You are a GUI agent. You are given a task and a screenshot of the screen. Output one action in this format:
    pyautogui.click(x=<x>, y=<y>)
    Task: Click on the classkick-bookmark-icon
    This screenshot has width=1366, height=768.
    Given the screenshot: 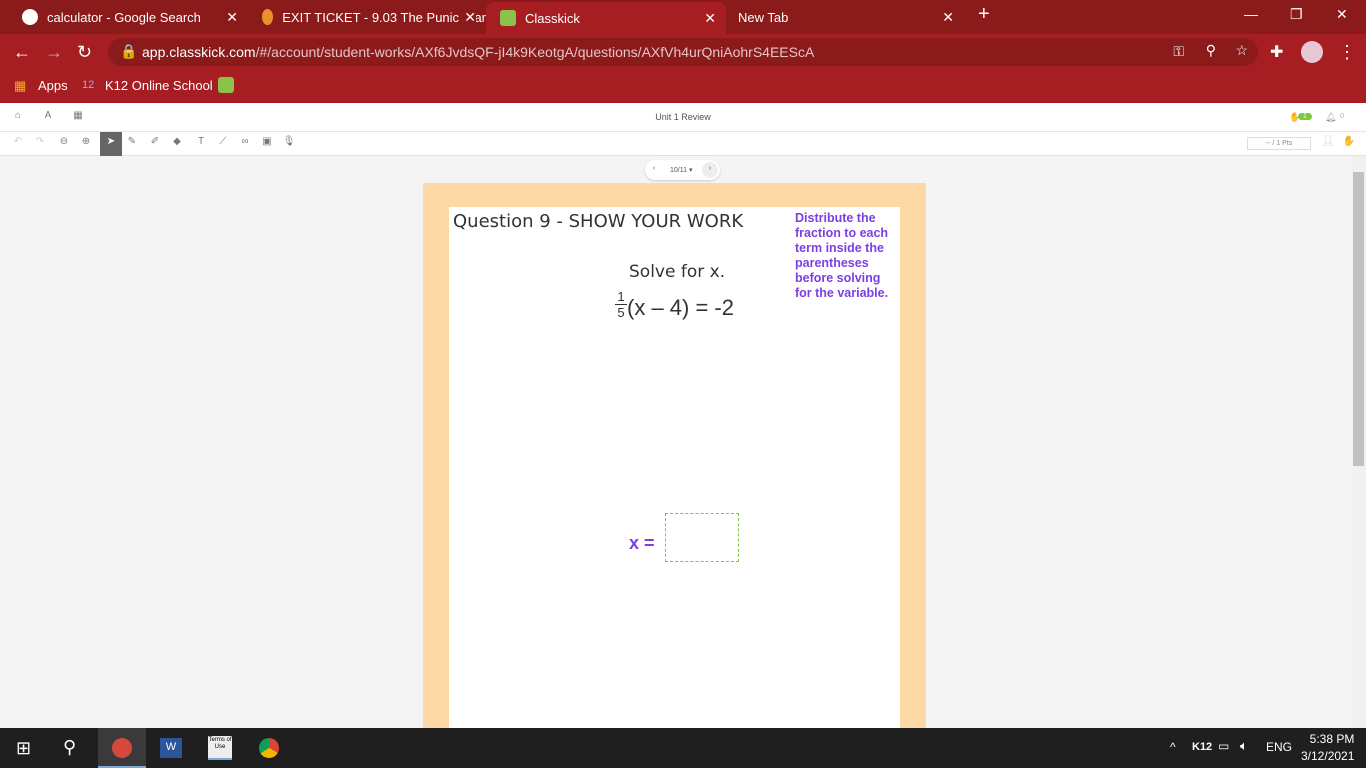 What is the action you would take?
    pyautogui.click(x=226, y=85)
    